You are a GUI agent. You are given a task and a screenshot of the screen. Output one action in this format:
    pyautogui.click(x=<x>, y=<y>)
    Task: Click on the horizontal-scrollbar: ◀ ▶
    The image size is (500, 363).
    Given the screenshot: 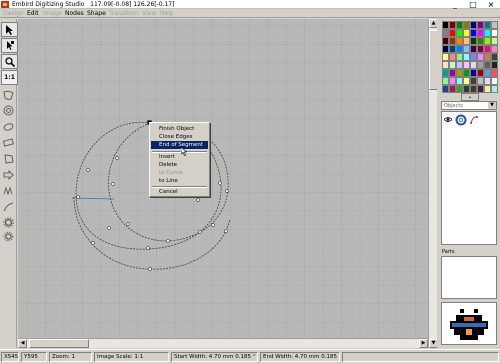 What is the action you would take?
    pyautogui.click(x=223, y=343)
    